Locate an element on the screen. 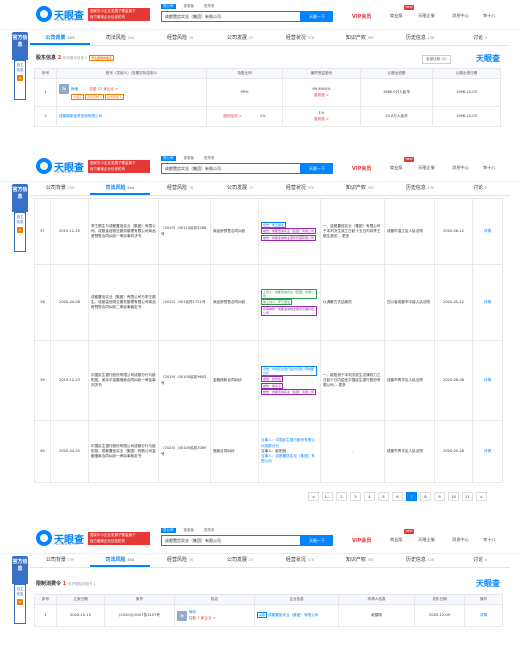 This screenshot has height=659, width=520. sort-select: 全部比例 (2) is located at coordinates (436, 59).